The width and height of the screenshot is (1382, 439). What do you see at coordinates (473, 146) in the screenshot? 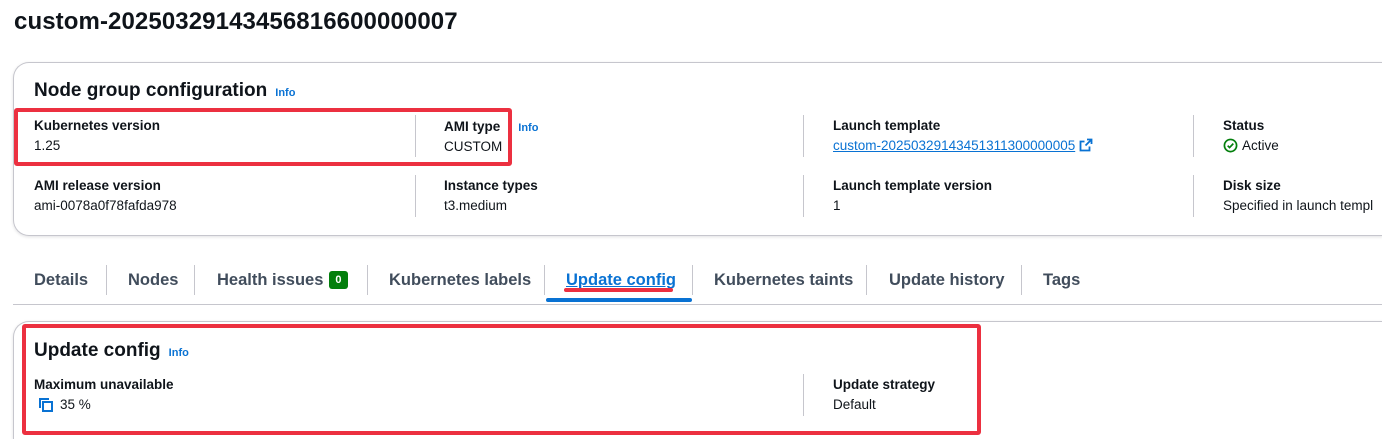
I see `ami-type-value: CUSTOM` at bounding box center [473, 146].